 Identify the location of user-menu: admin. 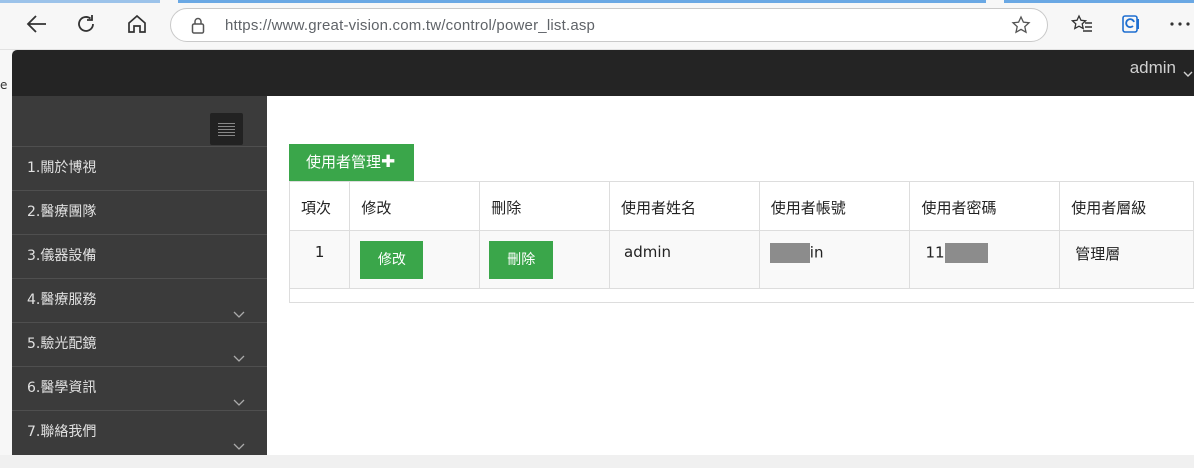
(1153, 68).